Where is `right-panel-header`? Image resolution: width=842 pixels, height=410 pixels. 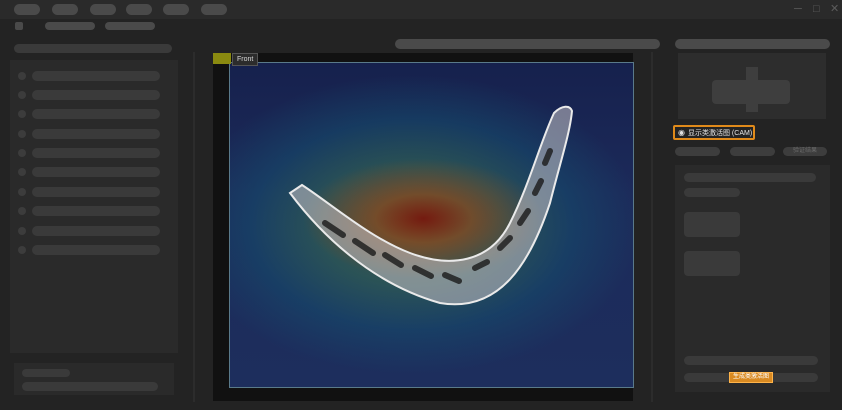
right-panel-header is located at coordinates (752, 44).